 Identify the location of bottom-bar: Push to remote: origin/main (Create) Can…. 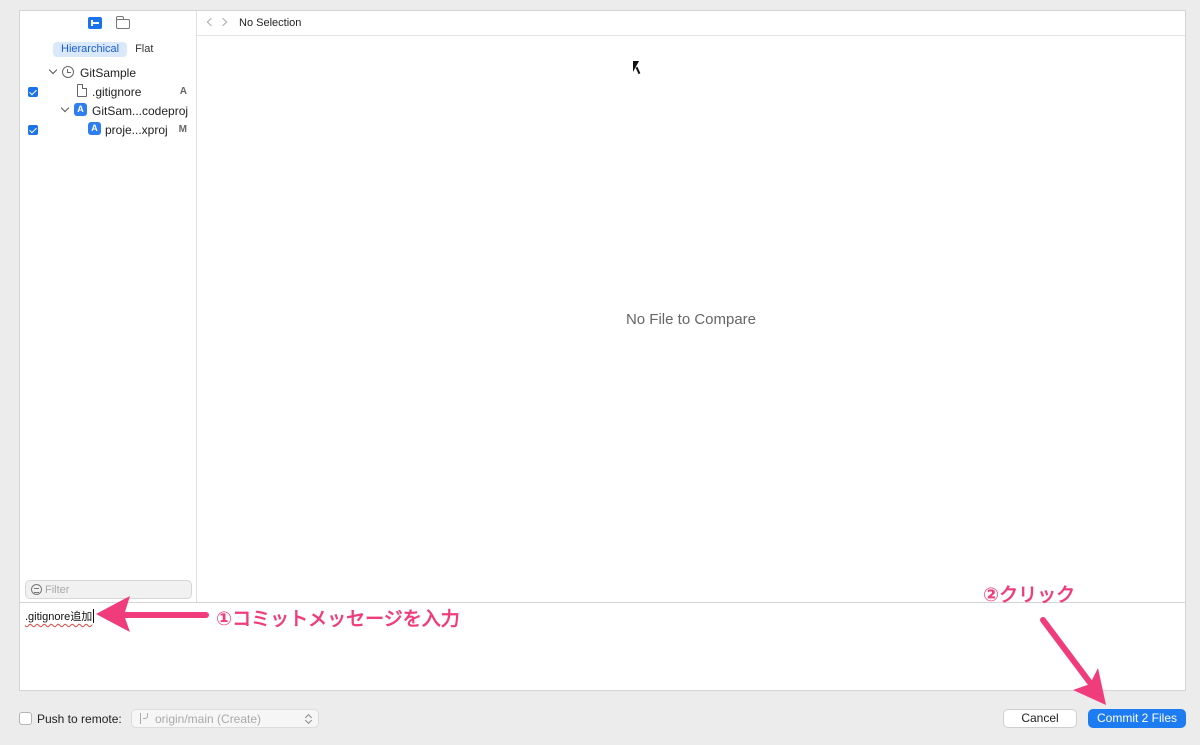
(600, 720).